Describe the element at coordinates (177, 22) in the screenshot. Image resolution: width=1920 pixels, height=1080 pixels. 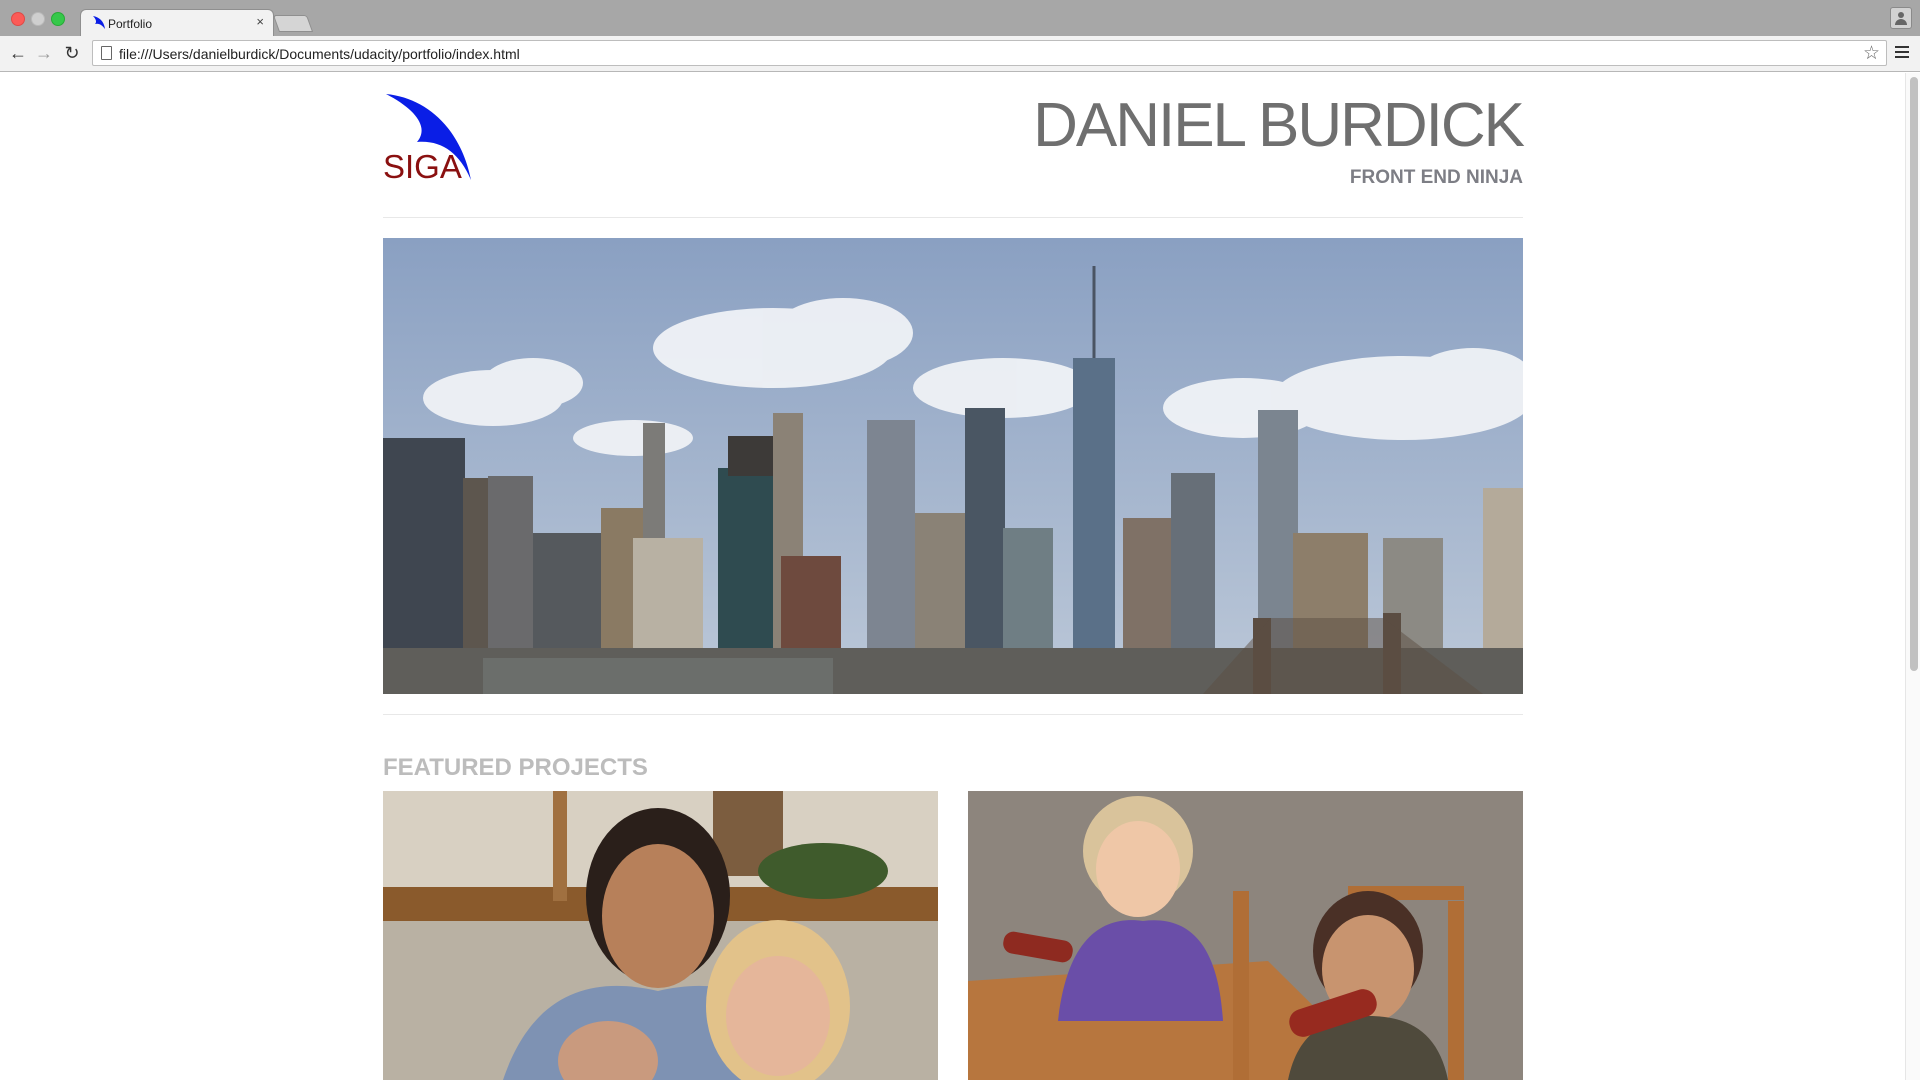
I see `browser-tab: Portfolio ×` at that location.